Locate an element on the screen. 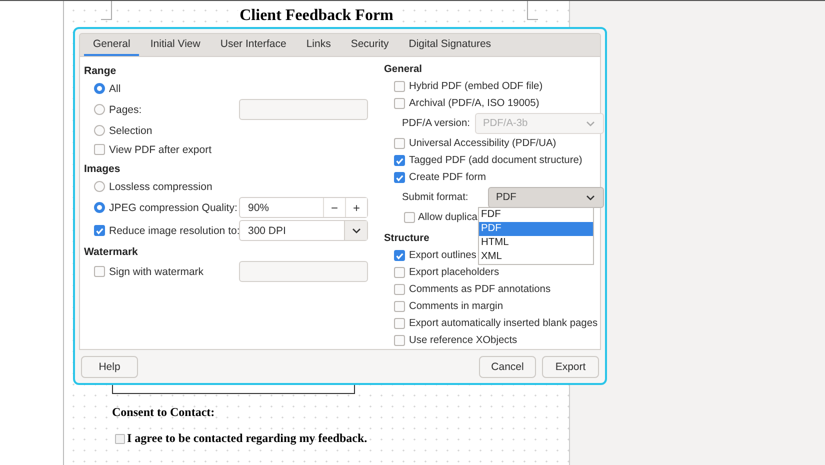 This screenshot has width=825, height=465. checkbox-label: Export automatically inserted blank pages is located at coordinates (503, 324).